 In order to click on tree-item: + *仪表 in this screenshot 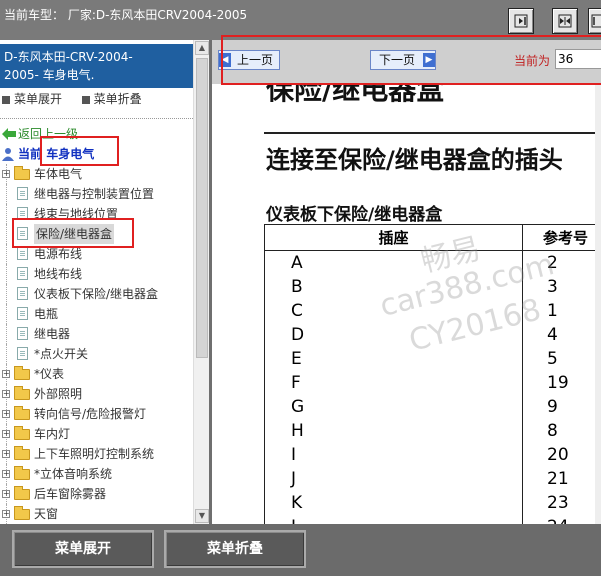, I will do `click(96, 374)`.